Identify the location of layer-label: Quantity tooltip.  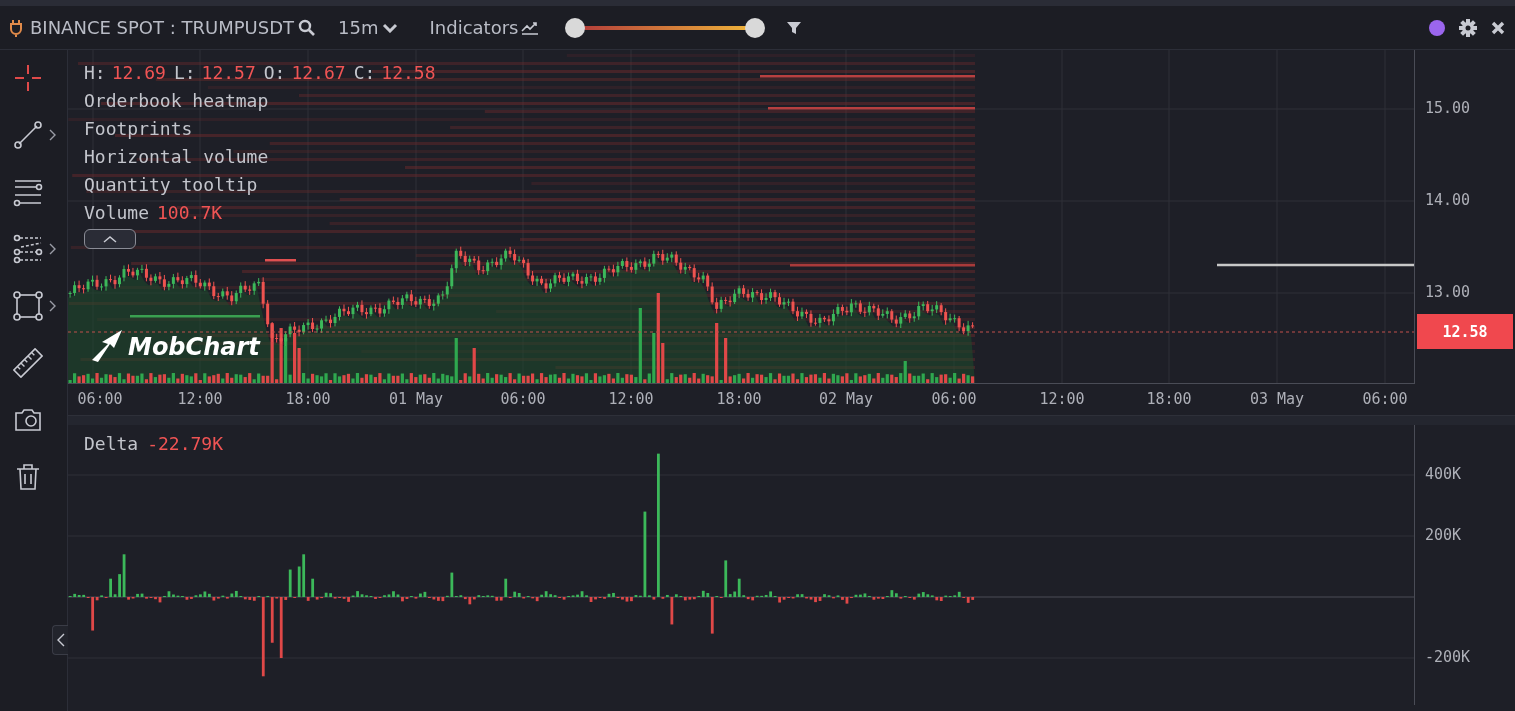
(171, 184).